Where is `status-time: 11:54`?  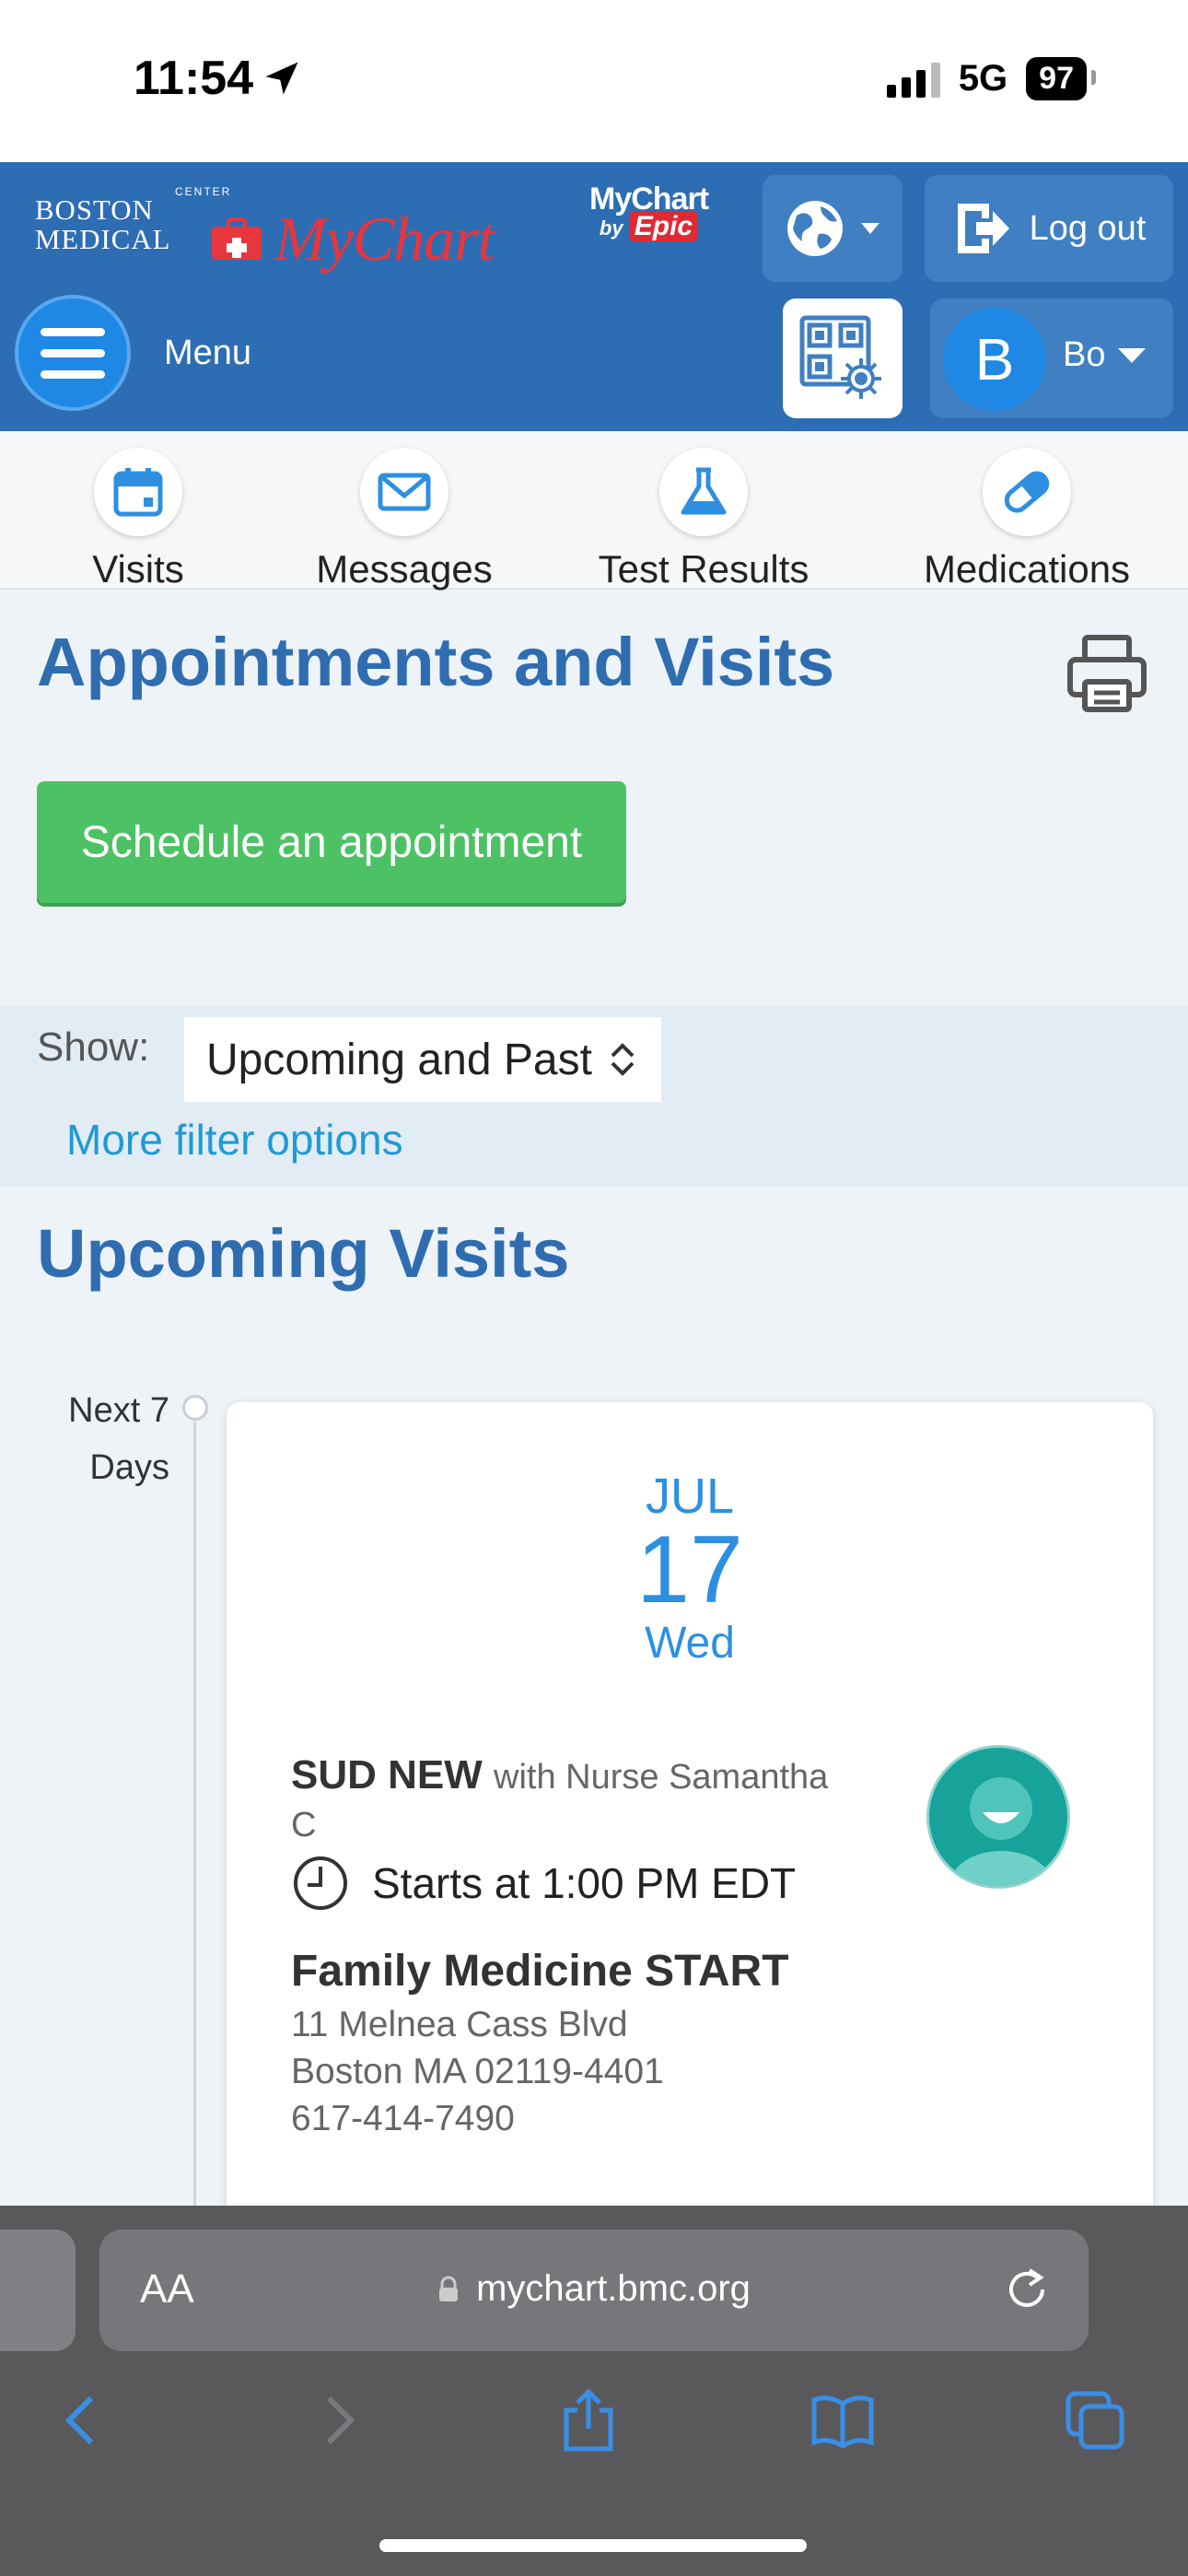
status-time: 11:54 is located at coordinates (218, 78).